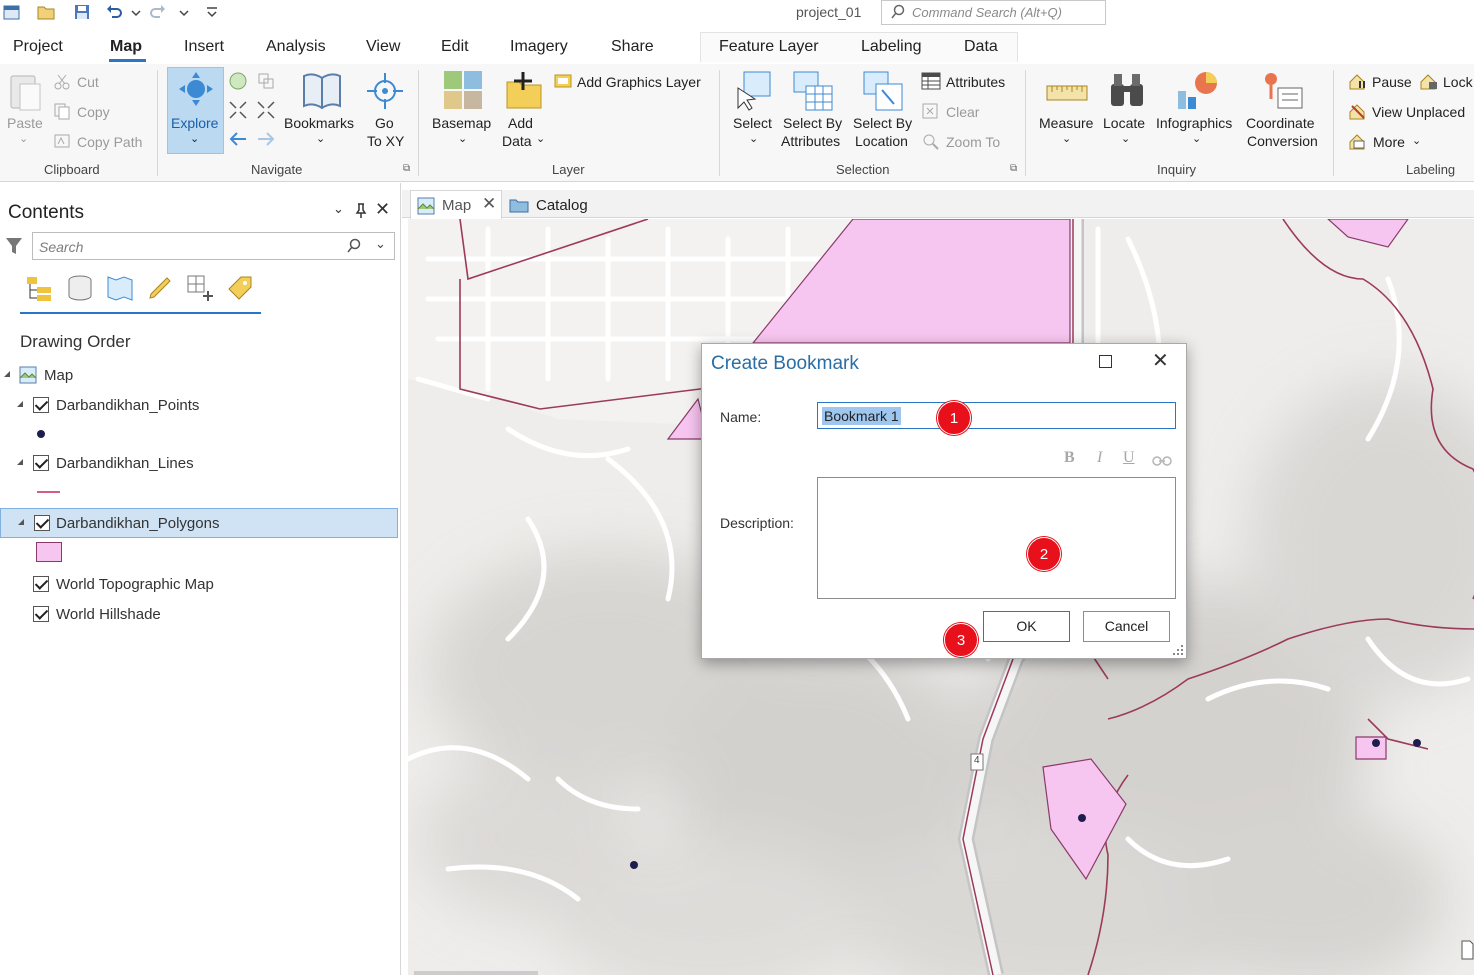  Describe the element at coordinates (12, 12) in the screenshot. I see `new-project-icon` at that location.